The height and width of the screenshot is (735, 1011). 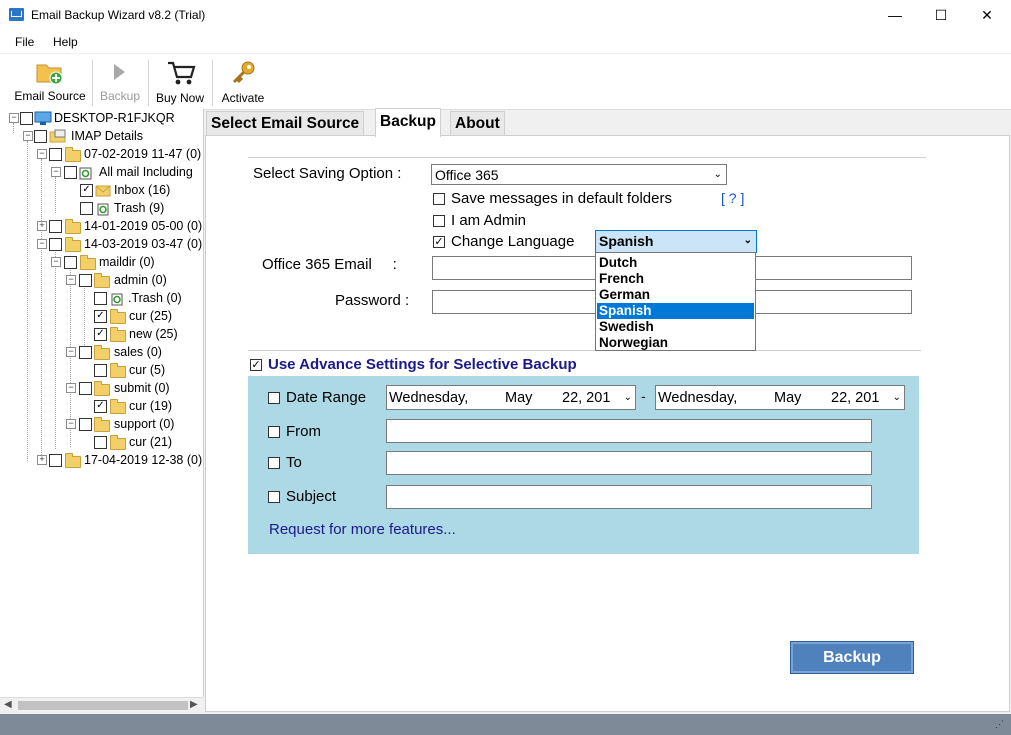 I want to click on i-am-admin-label: I am Admin, so click(x=489, y=220).